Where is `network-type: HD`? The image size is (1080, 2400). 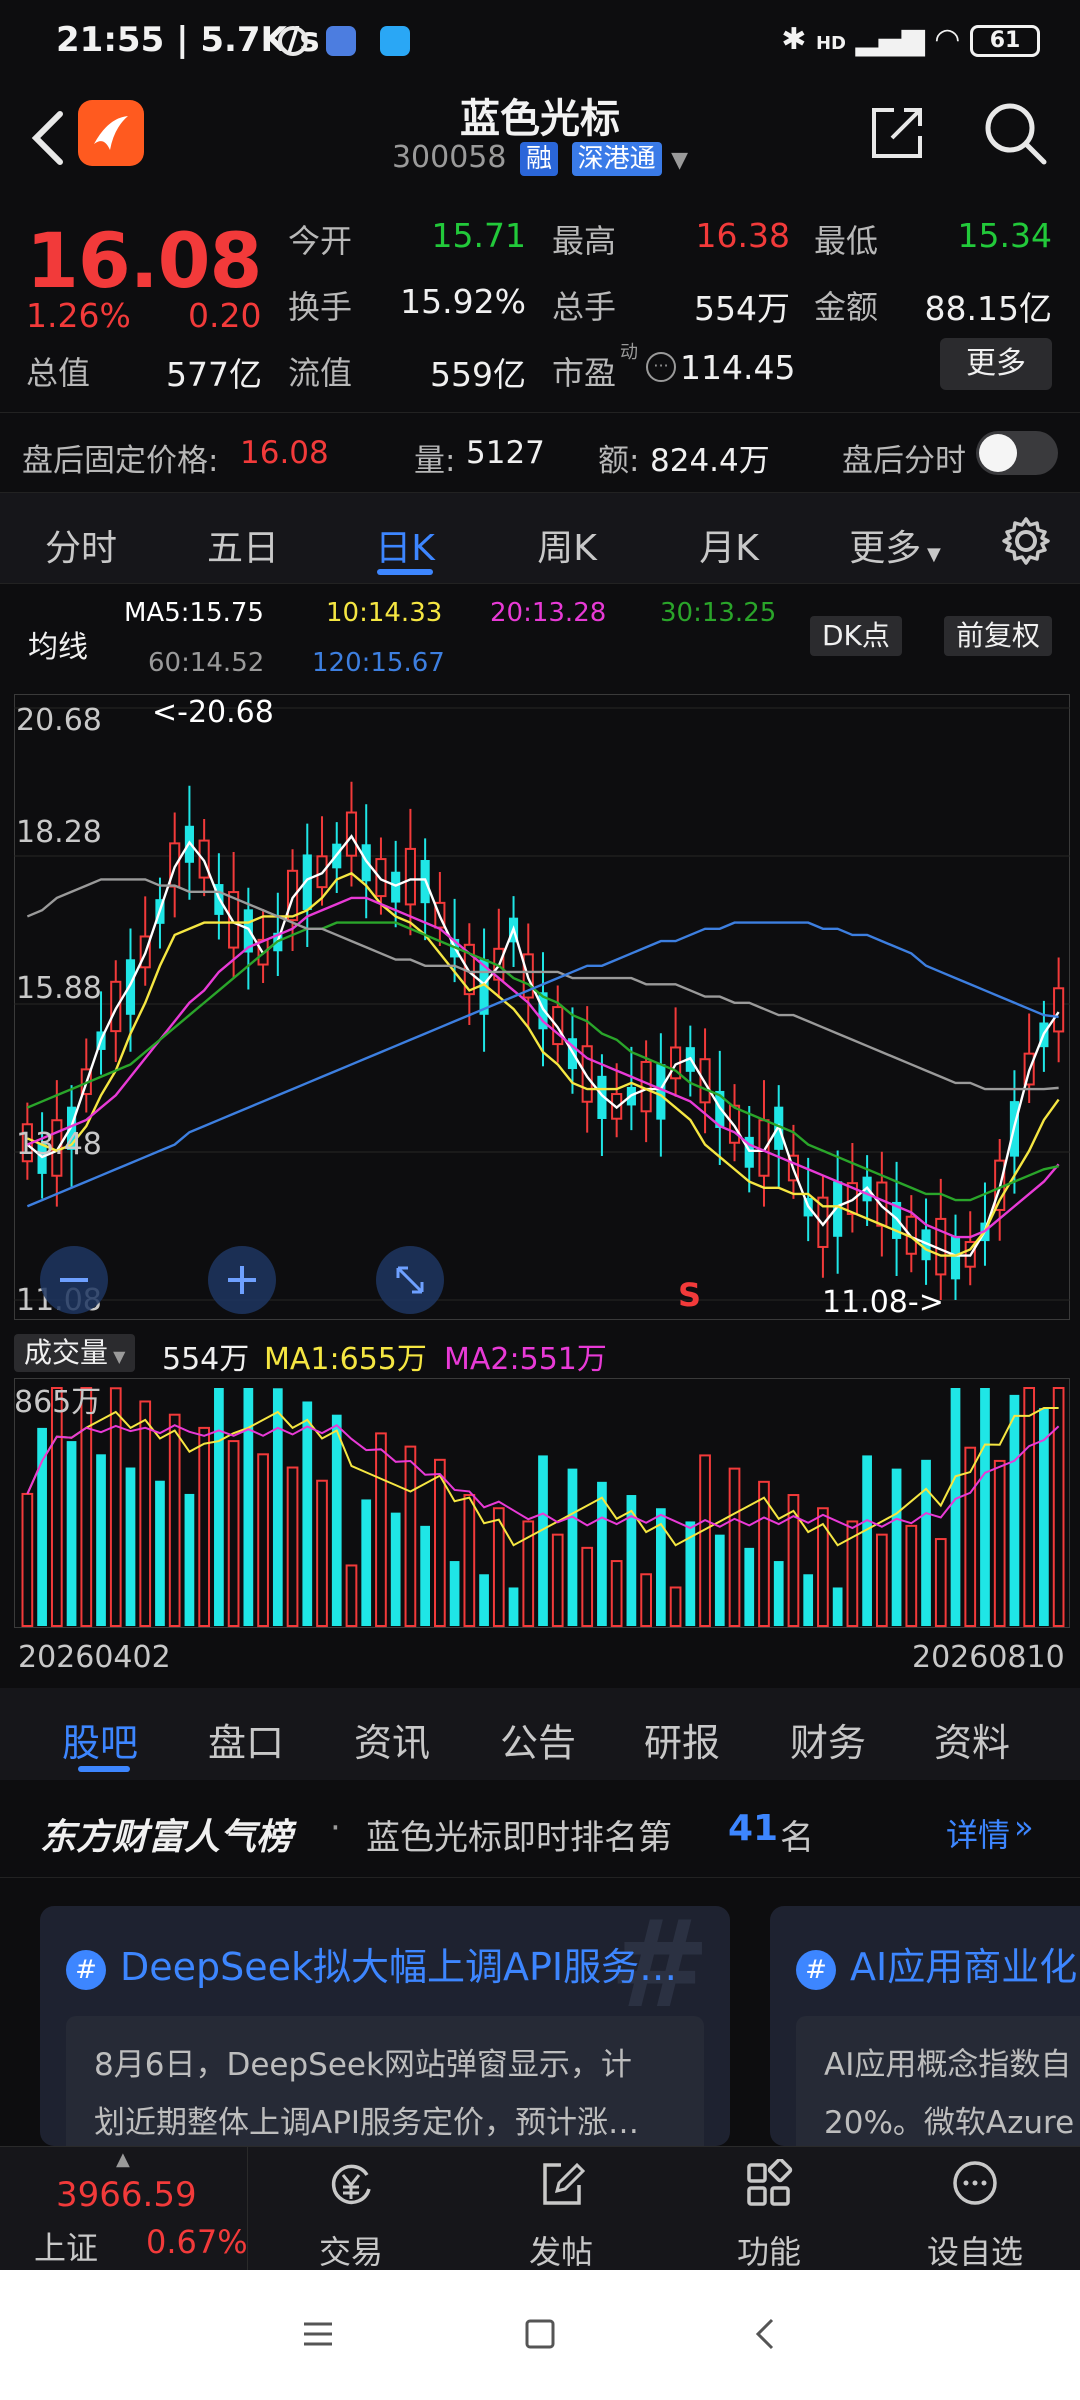
network-type: HD is located at coordinates (830, 43).